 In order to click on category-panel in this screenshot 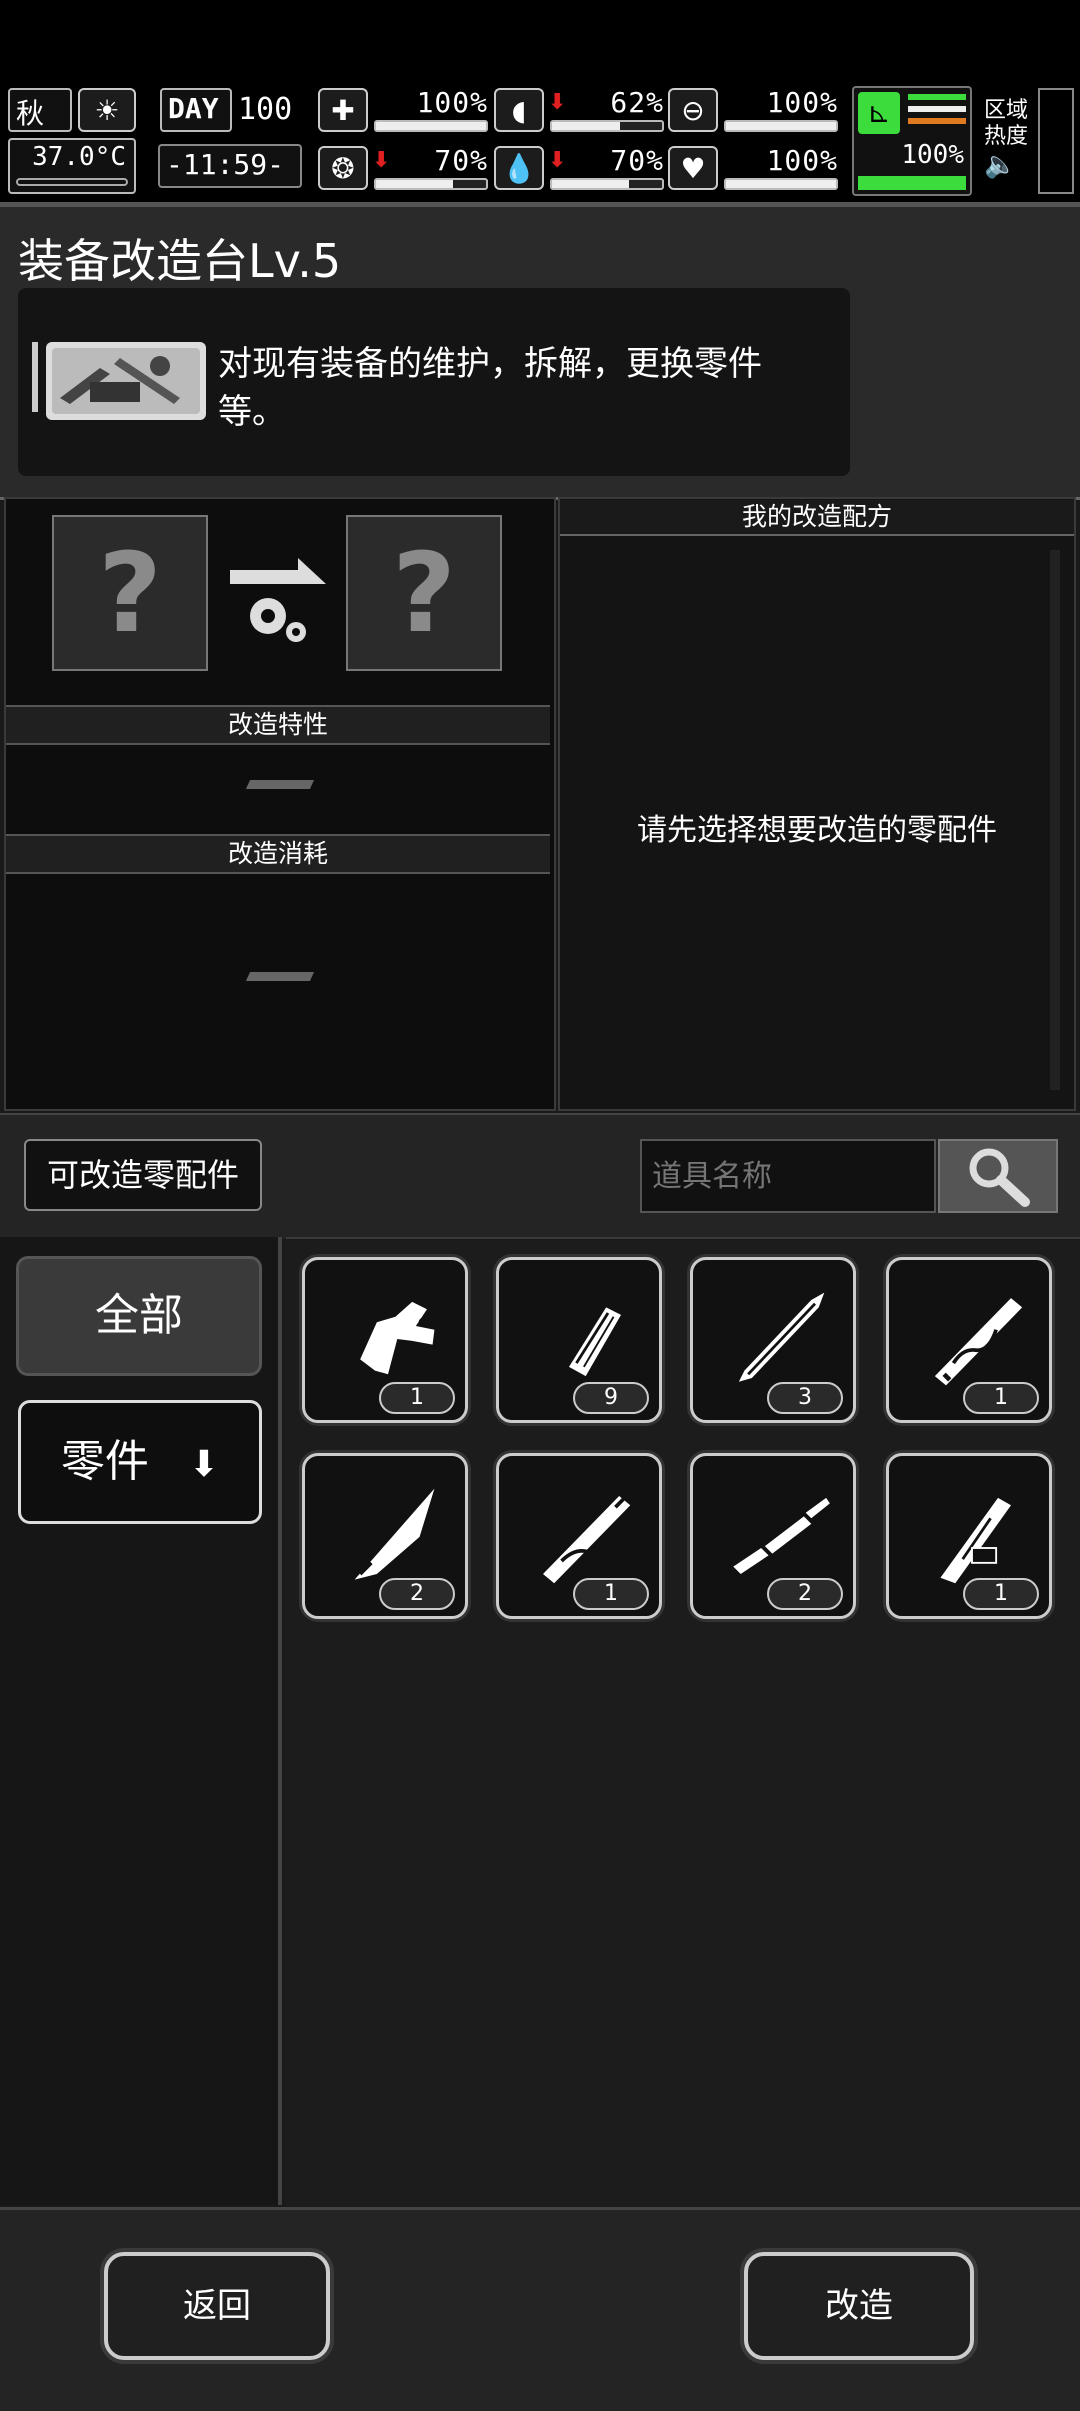, I will do `click(141, 1721)`.